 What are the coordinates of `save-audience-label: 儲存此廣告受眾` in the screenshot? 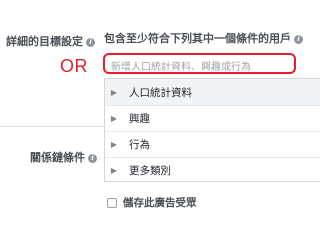 It's located at (160, 202).